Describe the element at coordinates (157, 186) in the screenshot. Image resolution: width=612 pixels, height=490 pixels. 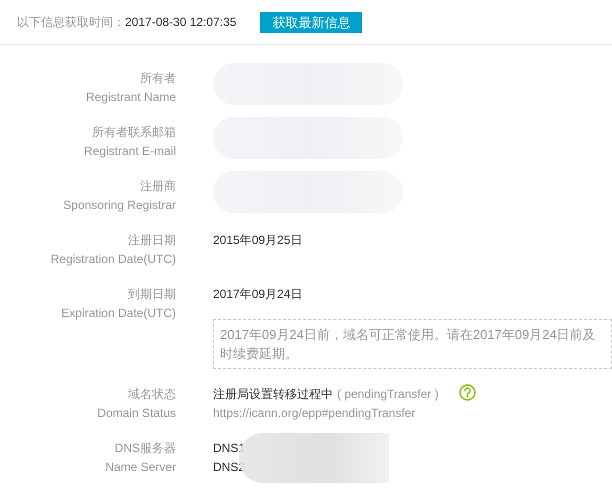
I see `field-label: 注册商` at that location.